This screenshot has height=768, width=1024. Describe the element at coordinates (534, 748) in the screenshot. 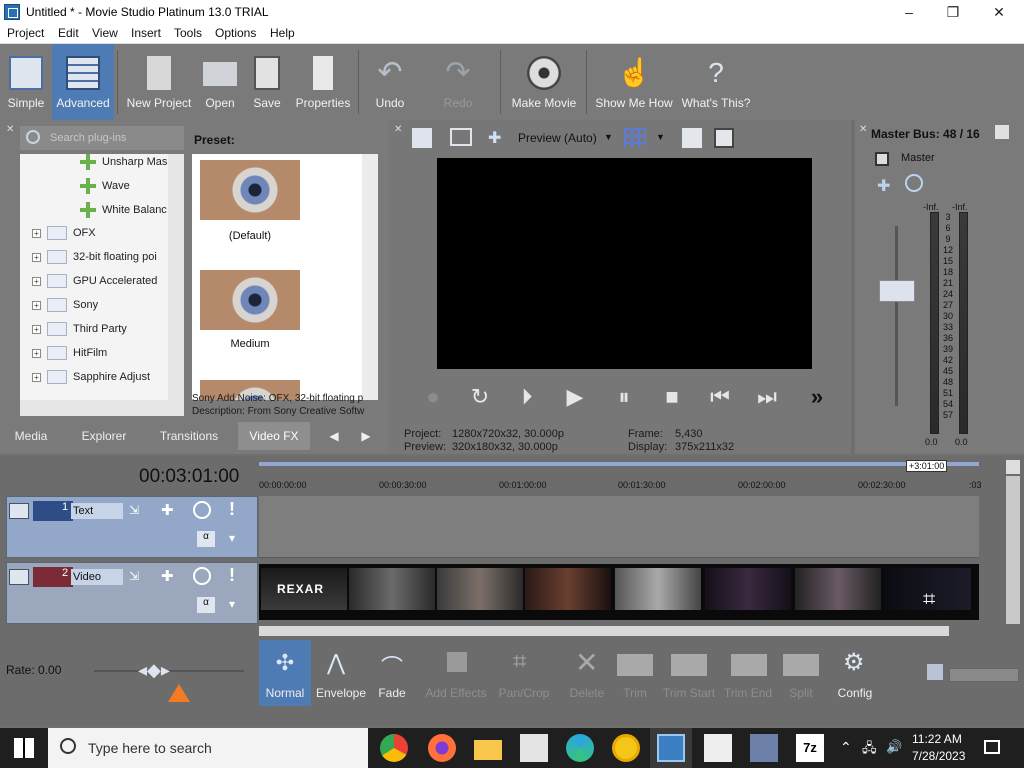

I see `store-icon` at that location.